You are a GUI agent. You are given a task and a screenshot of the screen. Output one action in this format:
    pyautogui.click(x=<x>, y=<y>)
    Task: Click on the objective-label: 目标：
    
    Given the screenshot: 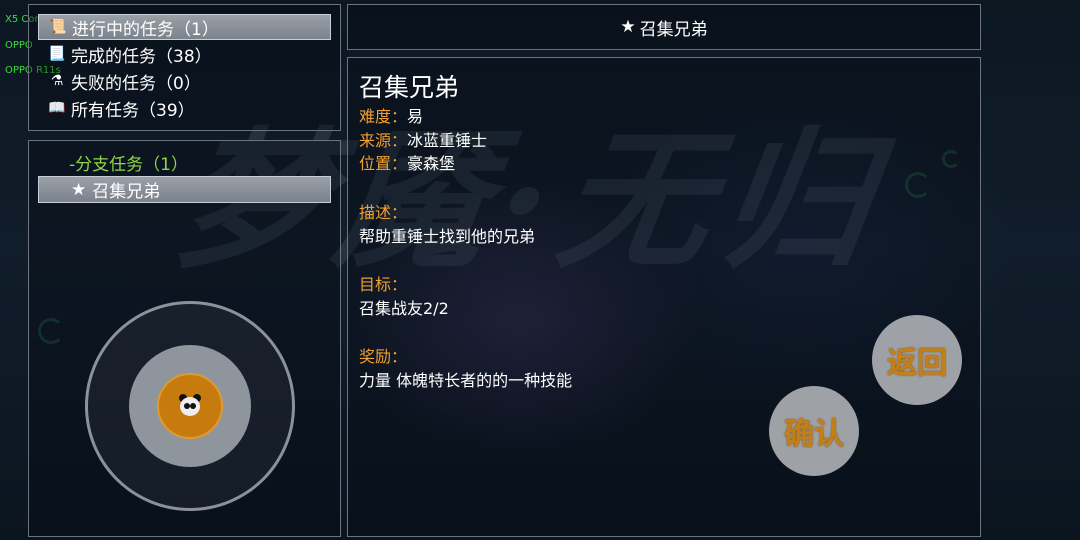 What is the action you would take?
    pyautogui.click(x=383, y=284)
    